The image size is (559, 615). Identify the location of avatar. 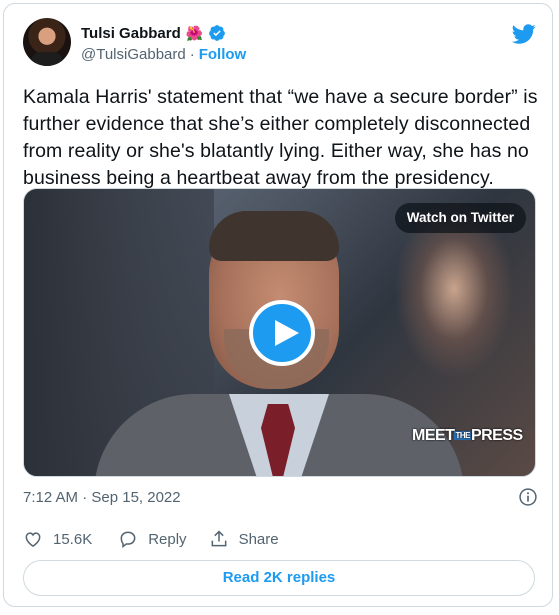
(47, 42).